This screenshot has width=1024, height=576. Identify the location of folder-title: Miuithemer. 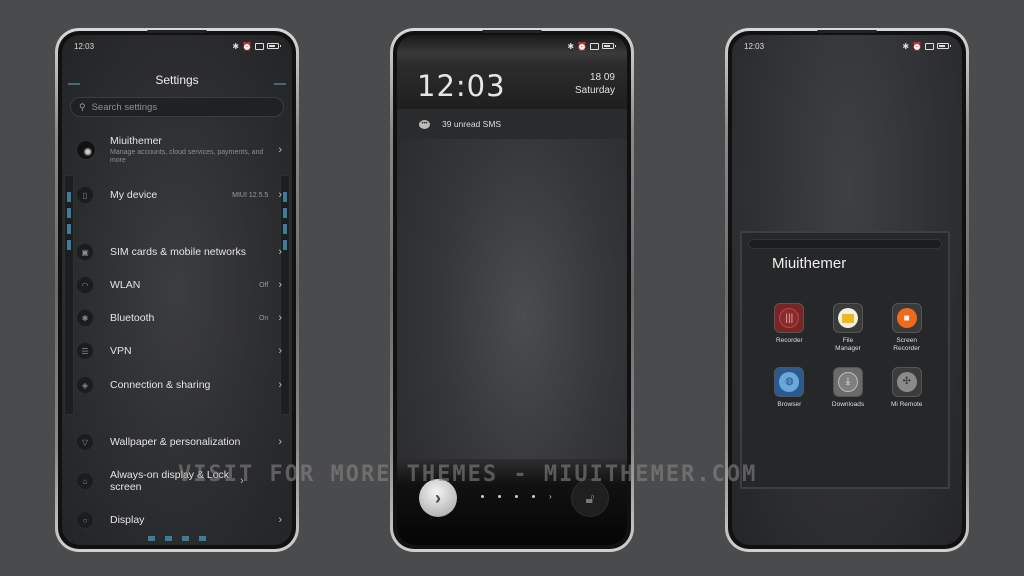
(809, 263).